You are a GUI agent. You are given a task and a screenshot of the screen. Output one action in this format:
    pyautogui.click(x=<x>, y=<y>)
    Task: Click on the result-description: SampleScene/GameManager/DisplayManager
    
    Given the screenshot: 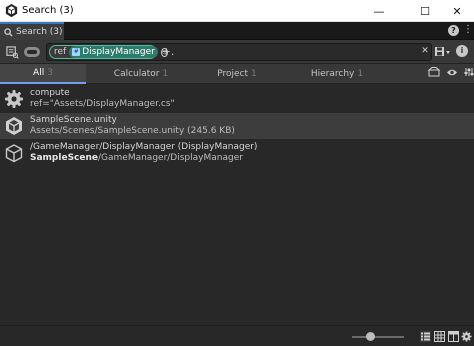 What is the action you would take?
    pyautogui.click(x=136, y=158)
    